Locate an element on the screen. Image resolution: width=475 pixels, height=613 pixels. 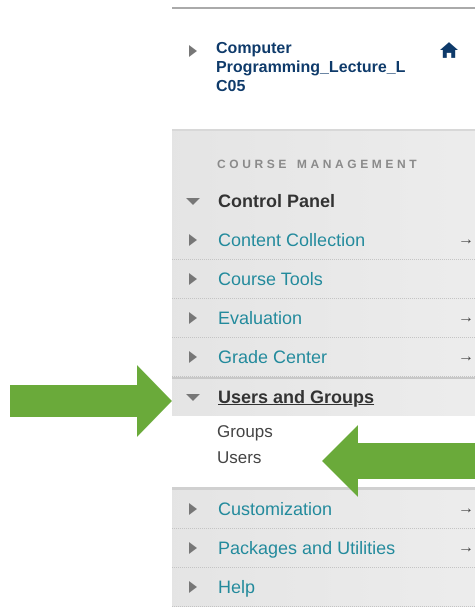
control-panel-label: Control Panel is located at coordinates (277, 201).